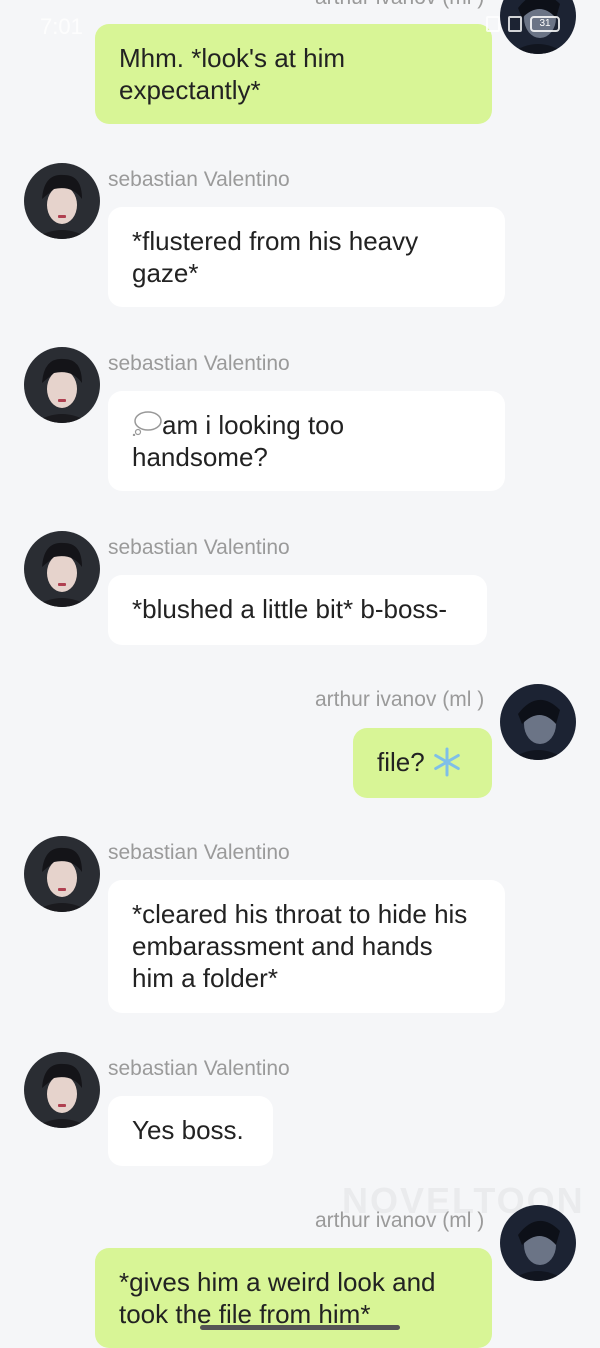  What do you see at coordinates (300, 25) in the screenshot?
I see `status-bar: 7:01 31` at bounding box center [300, 25].